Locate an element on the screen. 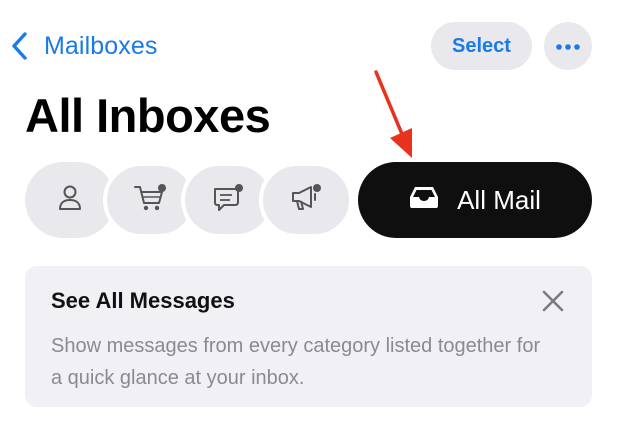 Image resolution: width=617 pixels, height=422 pixels. category-primary-button is located at coordinates (70, 200).